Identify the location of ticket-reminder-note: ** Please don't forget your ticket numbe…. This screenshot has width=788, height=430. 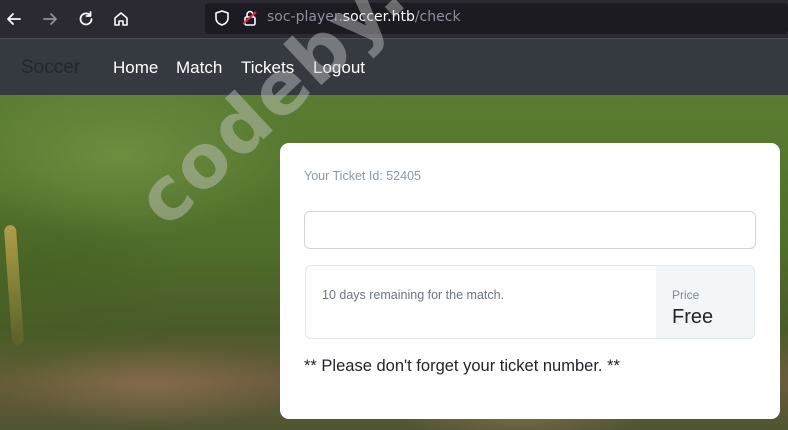
(462, 366).